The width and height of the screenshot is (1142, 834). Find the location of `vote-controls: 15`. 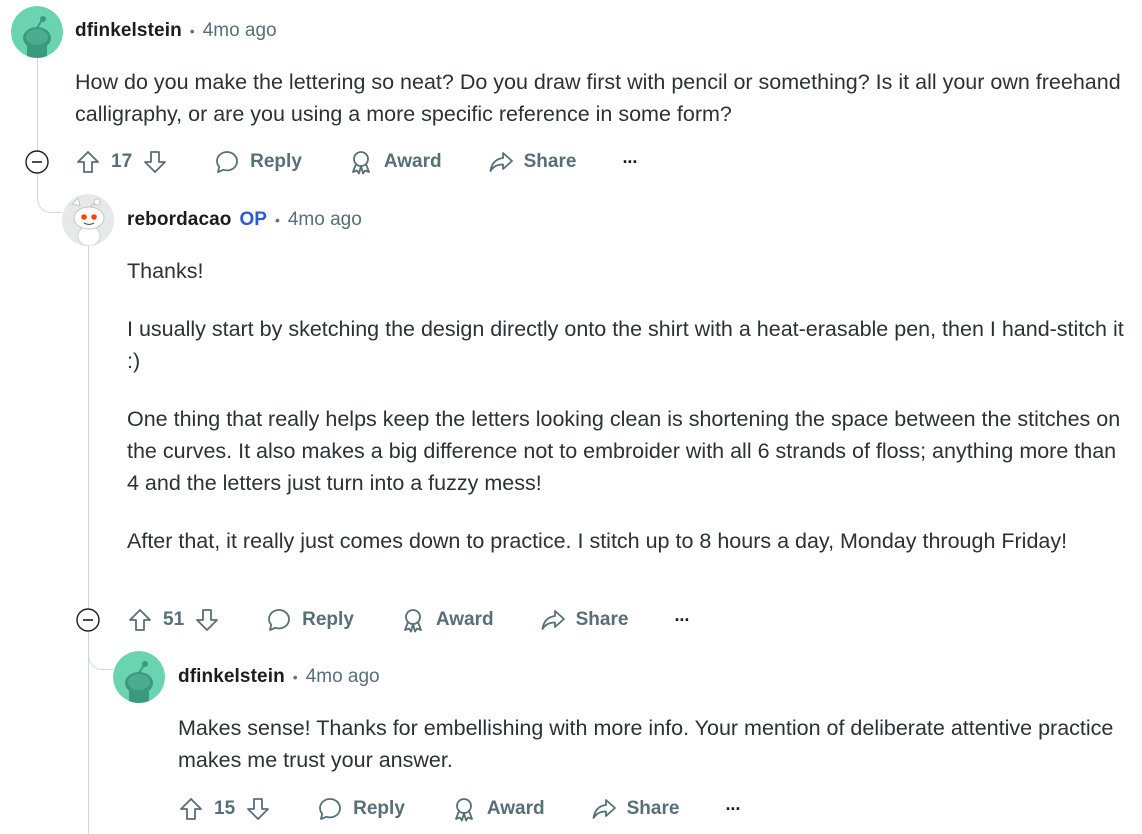

vote-controls: 15 is located at coordinates (224, 809).